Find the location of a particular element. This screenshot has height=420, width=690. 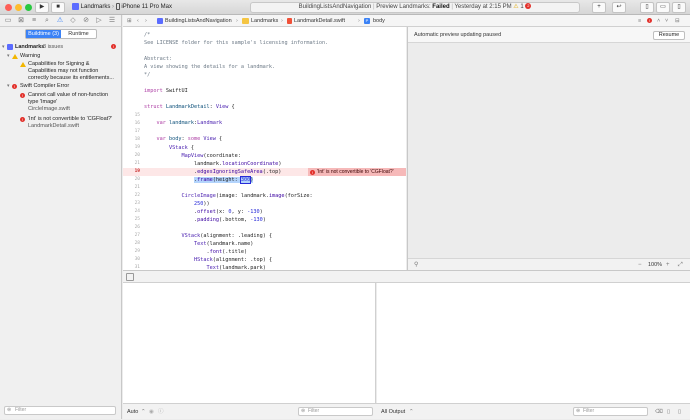

panel-bottom-icon: ▭ is located at coordinates (663, 7).